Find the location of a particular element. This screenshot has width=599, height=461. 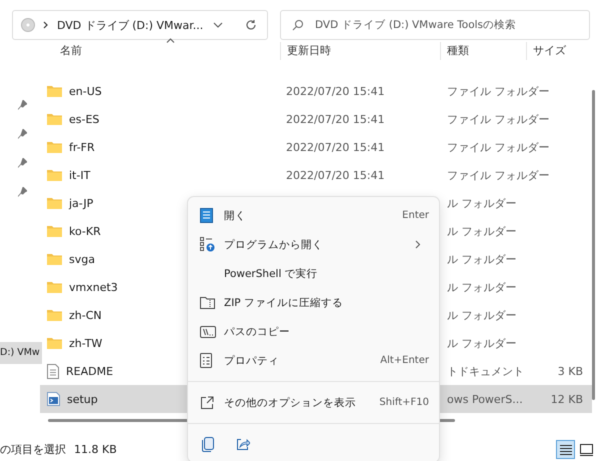

shortcut-text: Alt+Enter is located at coordinates (404, 360).